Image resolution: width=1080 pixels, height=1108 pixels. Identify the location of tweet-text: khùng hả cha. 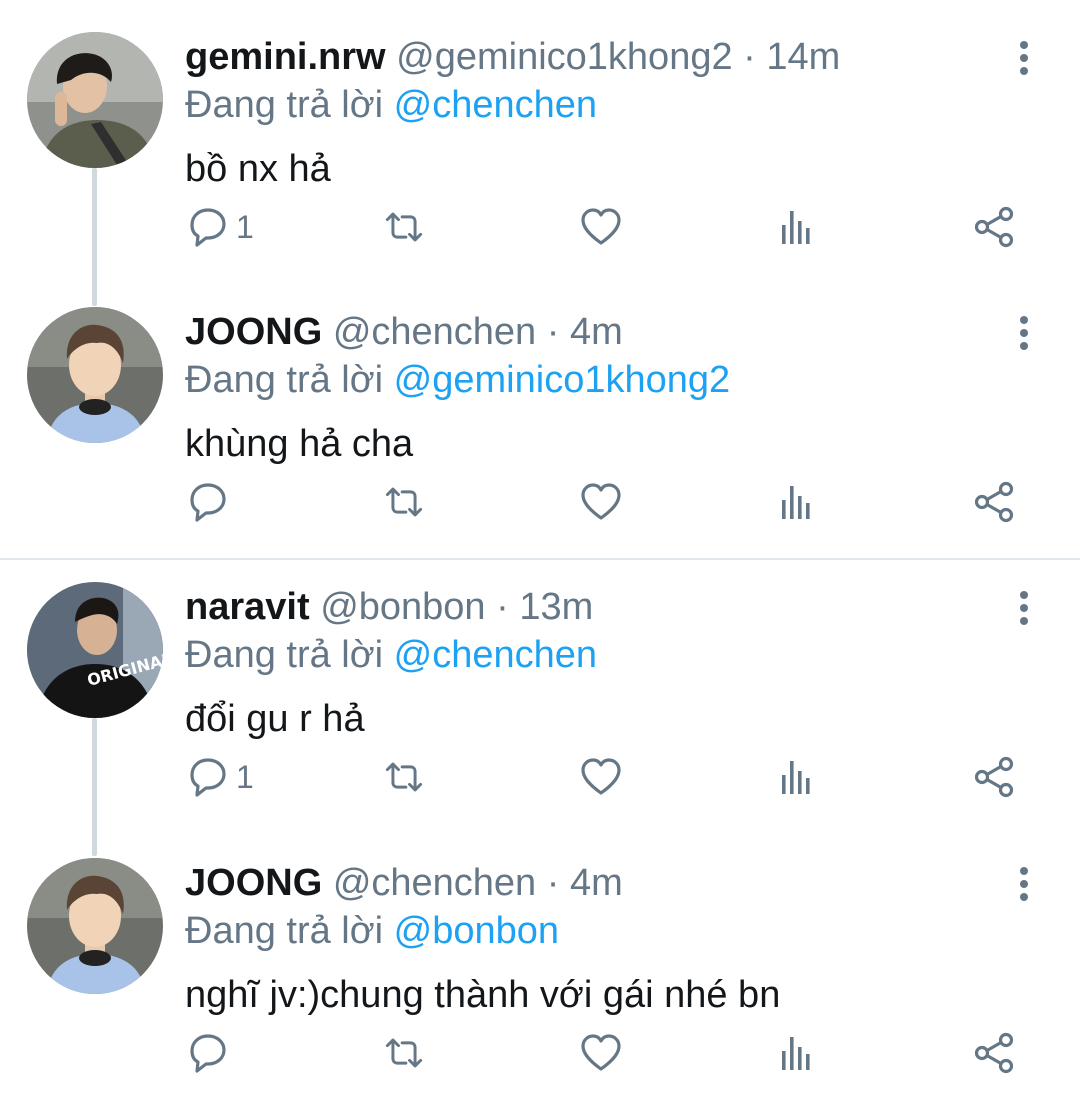
(299, 444).